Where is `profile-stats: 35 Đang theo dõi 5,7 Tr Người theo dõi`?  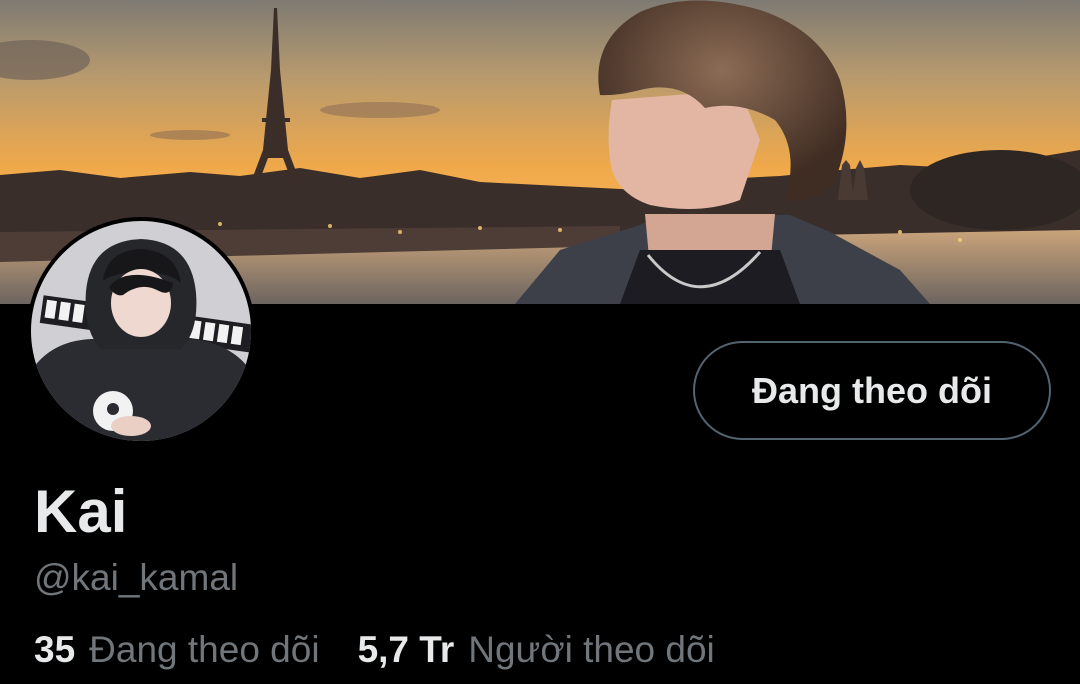 profile-stats: 35 Đang theo dõi 5,7 Tr Người theo dõi is located at coordinates (374, 650).